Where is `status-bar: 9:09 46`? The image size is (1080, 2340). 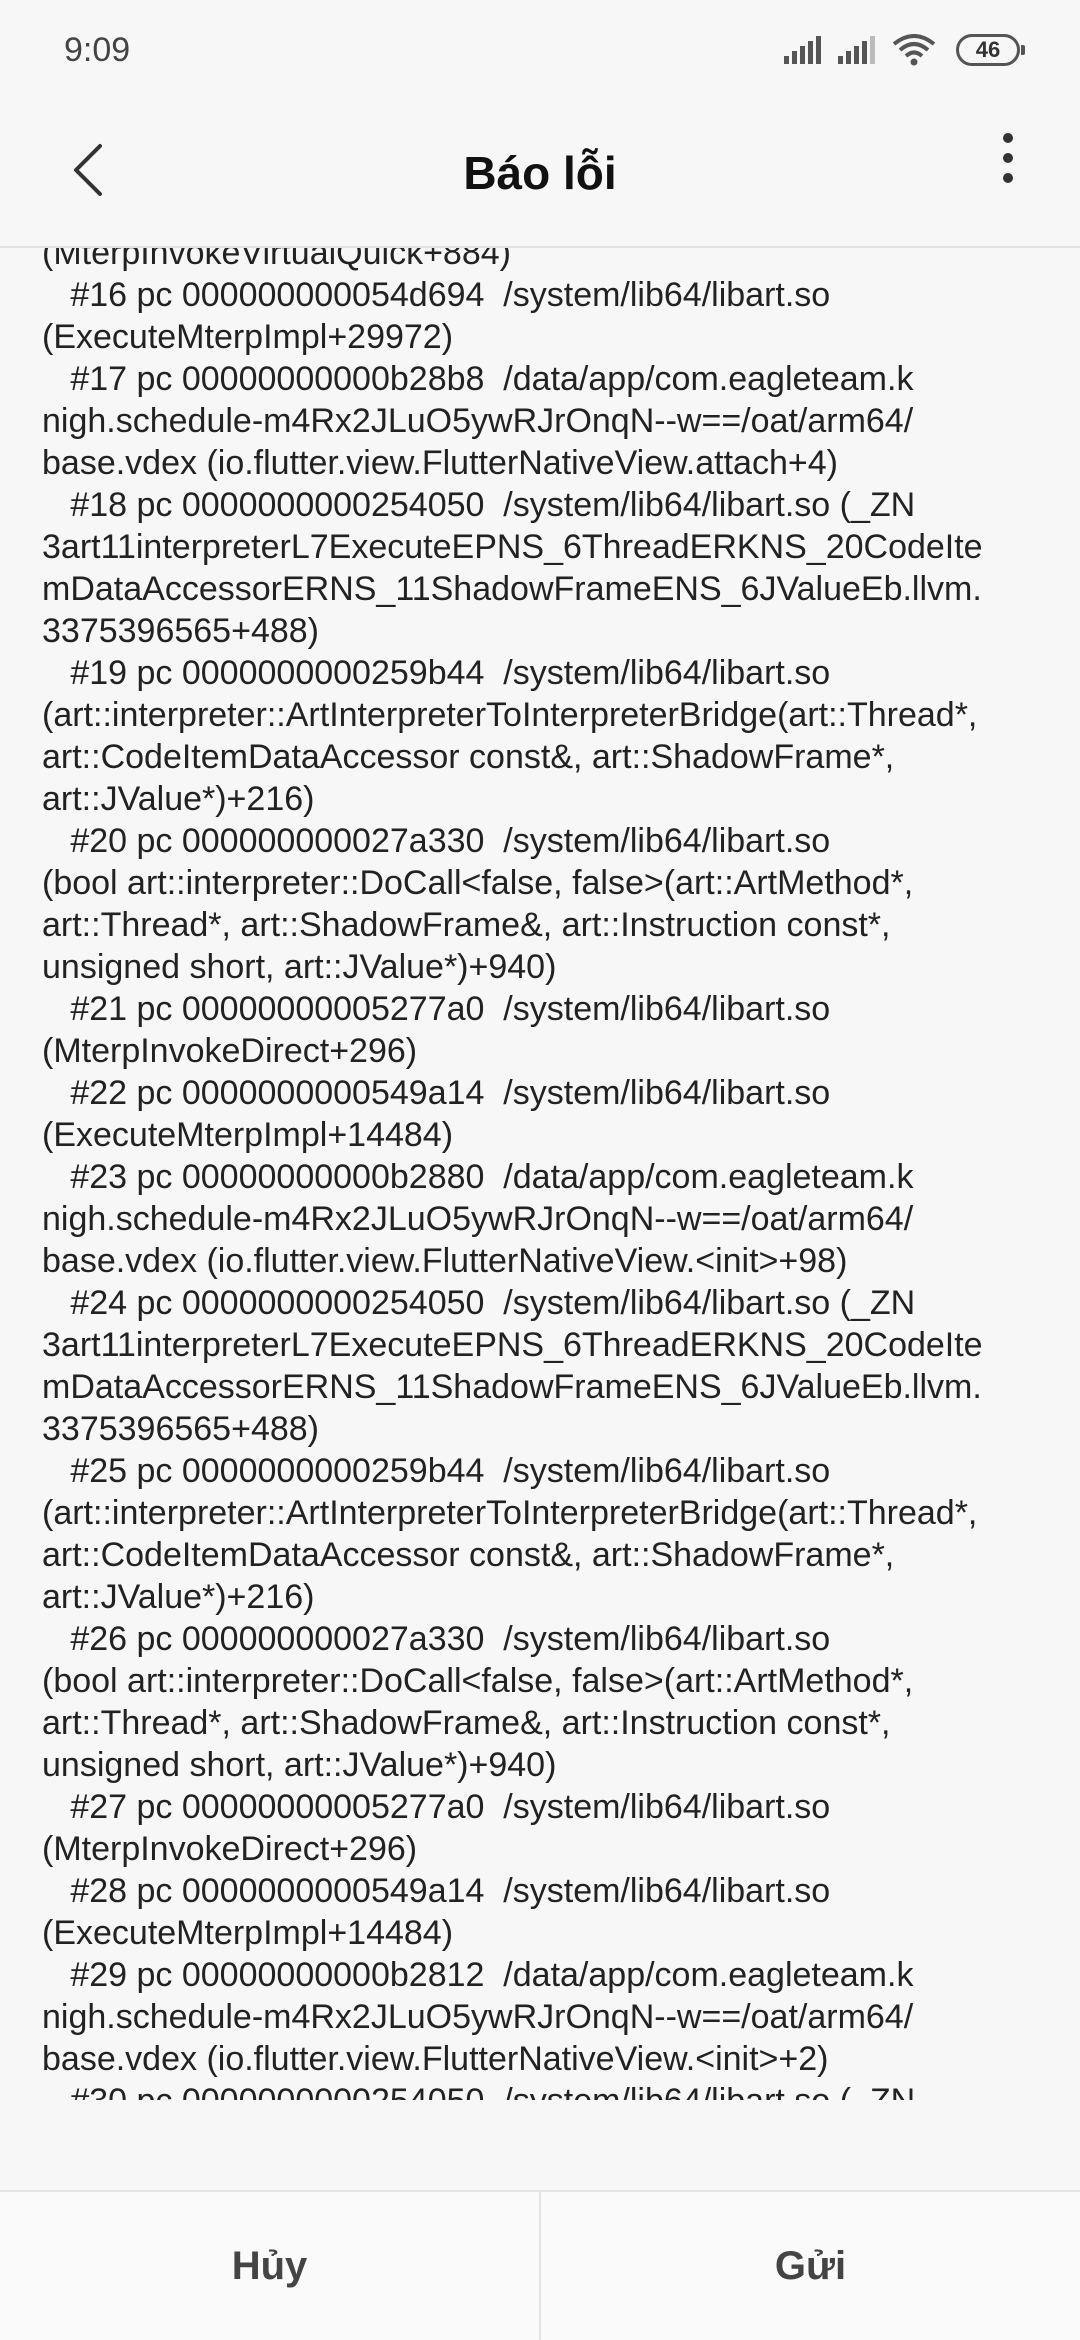 status-bar: 9:09 46 is located at coordinates (540, 50).